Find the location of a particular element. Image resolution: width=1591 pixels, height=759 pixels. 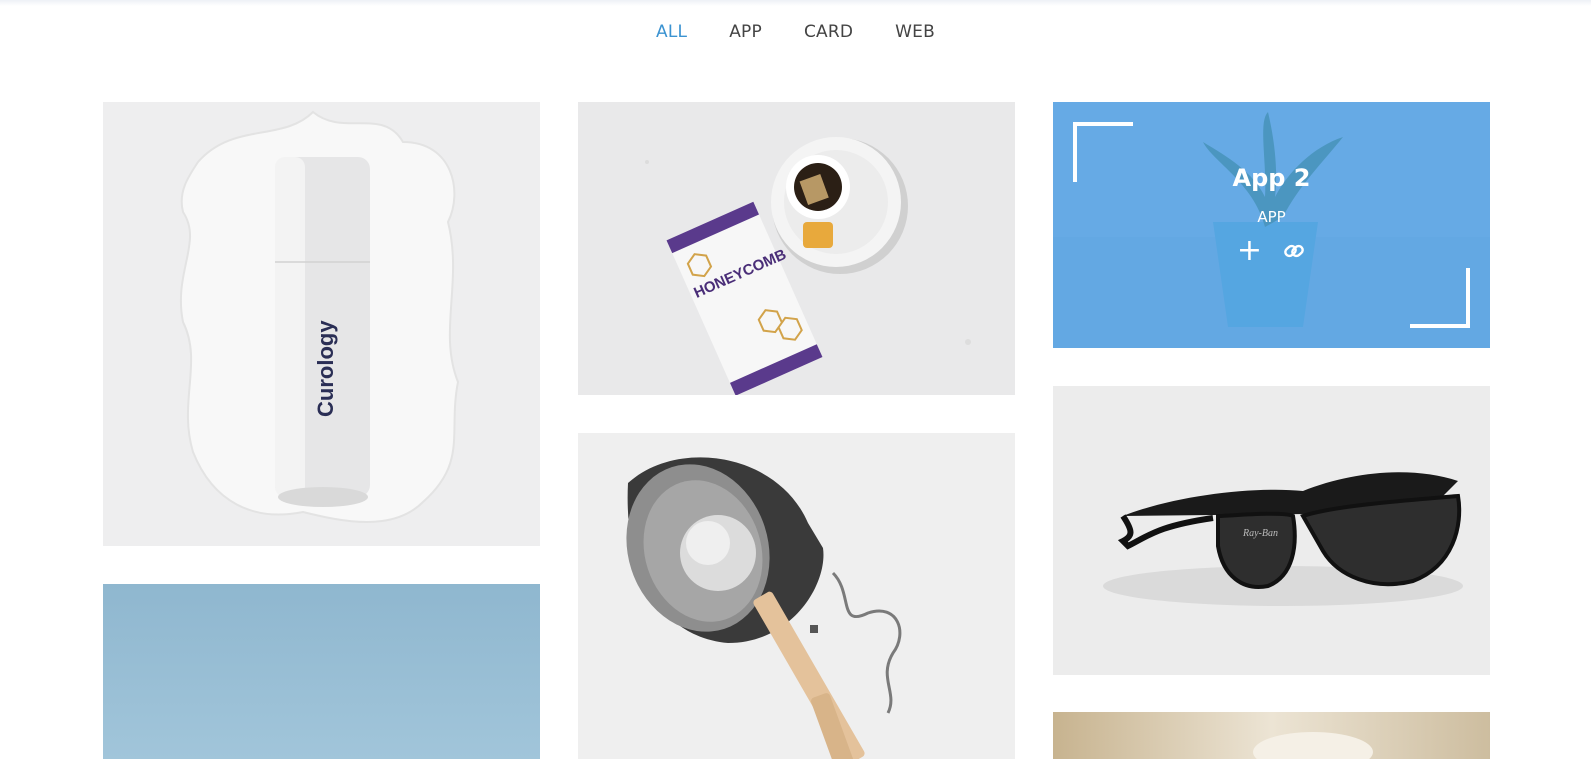

honeycomb-image: HONEYCOMB is located at coordinates (796, 248).